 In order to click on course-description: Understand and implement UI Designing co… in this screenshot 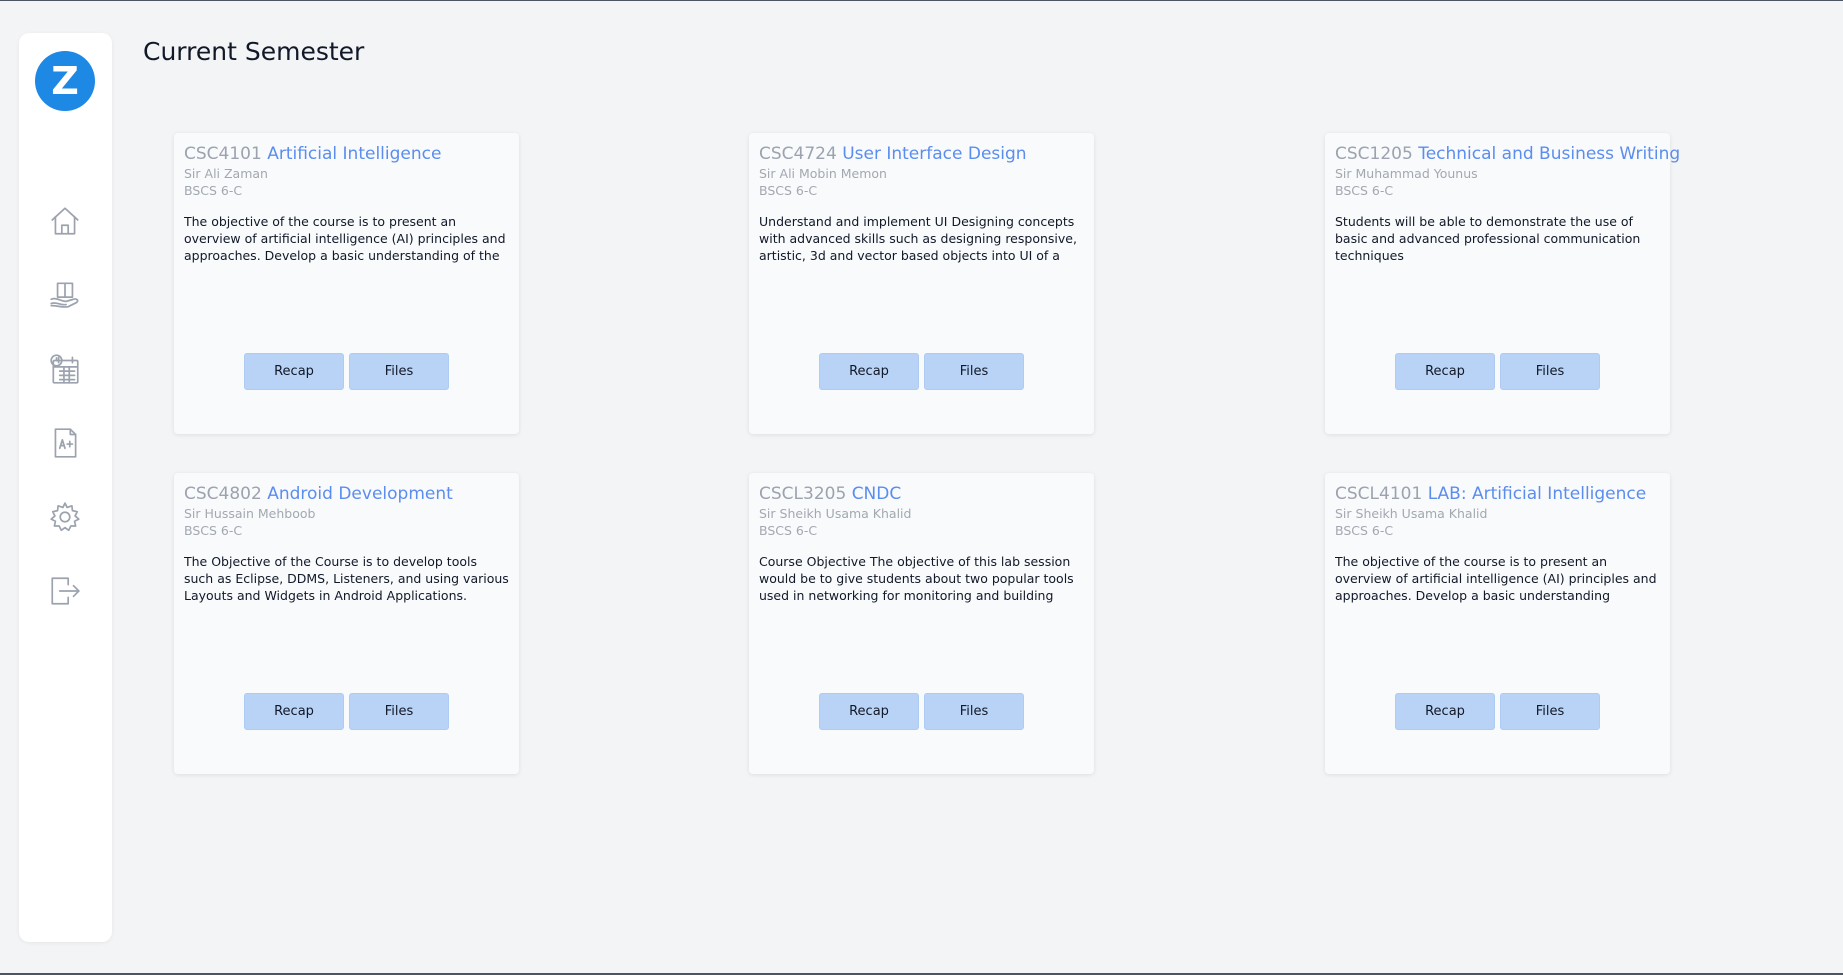, I will do `click(918, 238)`.